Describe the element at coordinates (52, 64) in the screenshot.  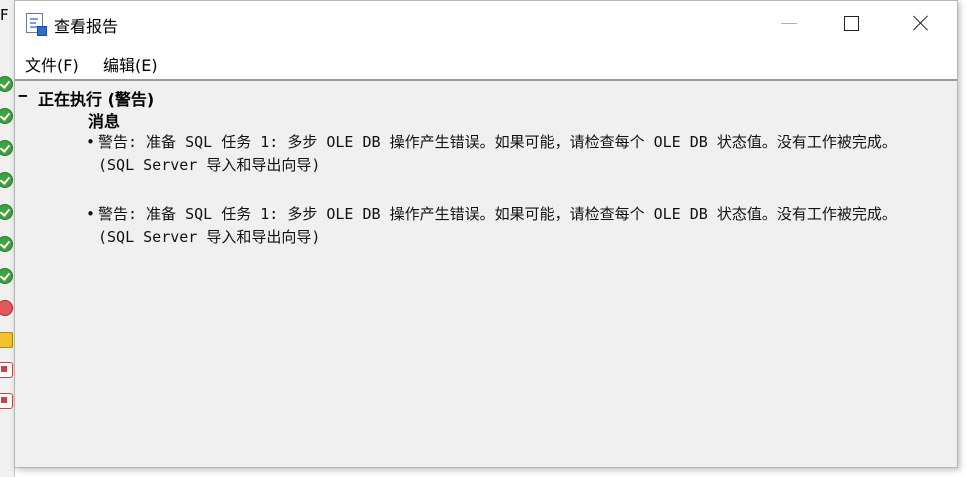
I see `menu-file: 文件(F)` at that location.